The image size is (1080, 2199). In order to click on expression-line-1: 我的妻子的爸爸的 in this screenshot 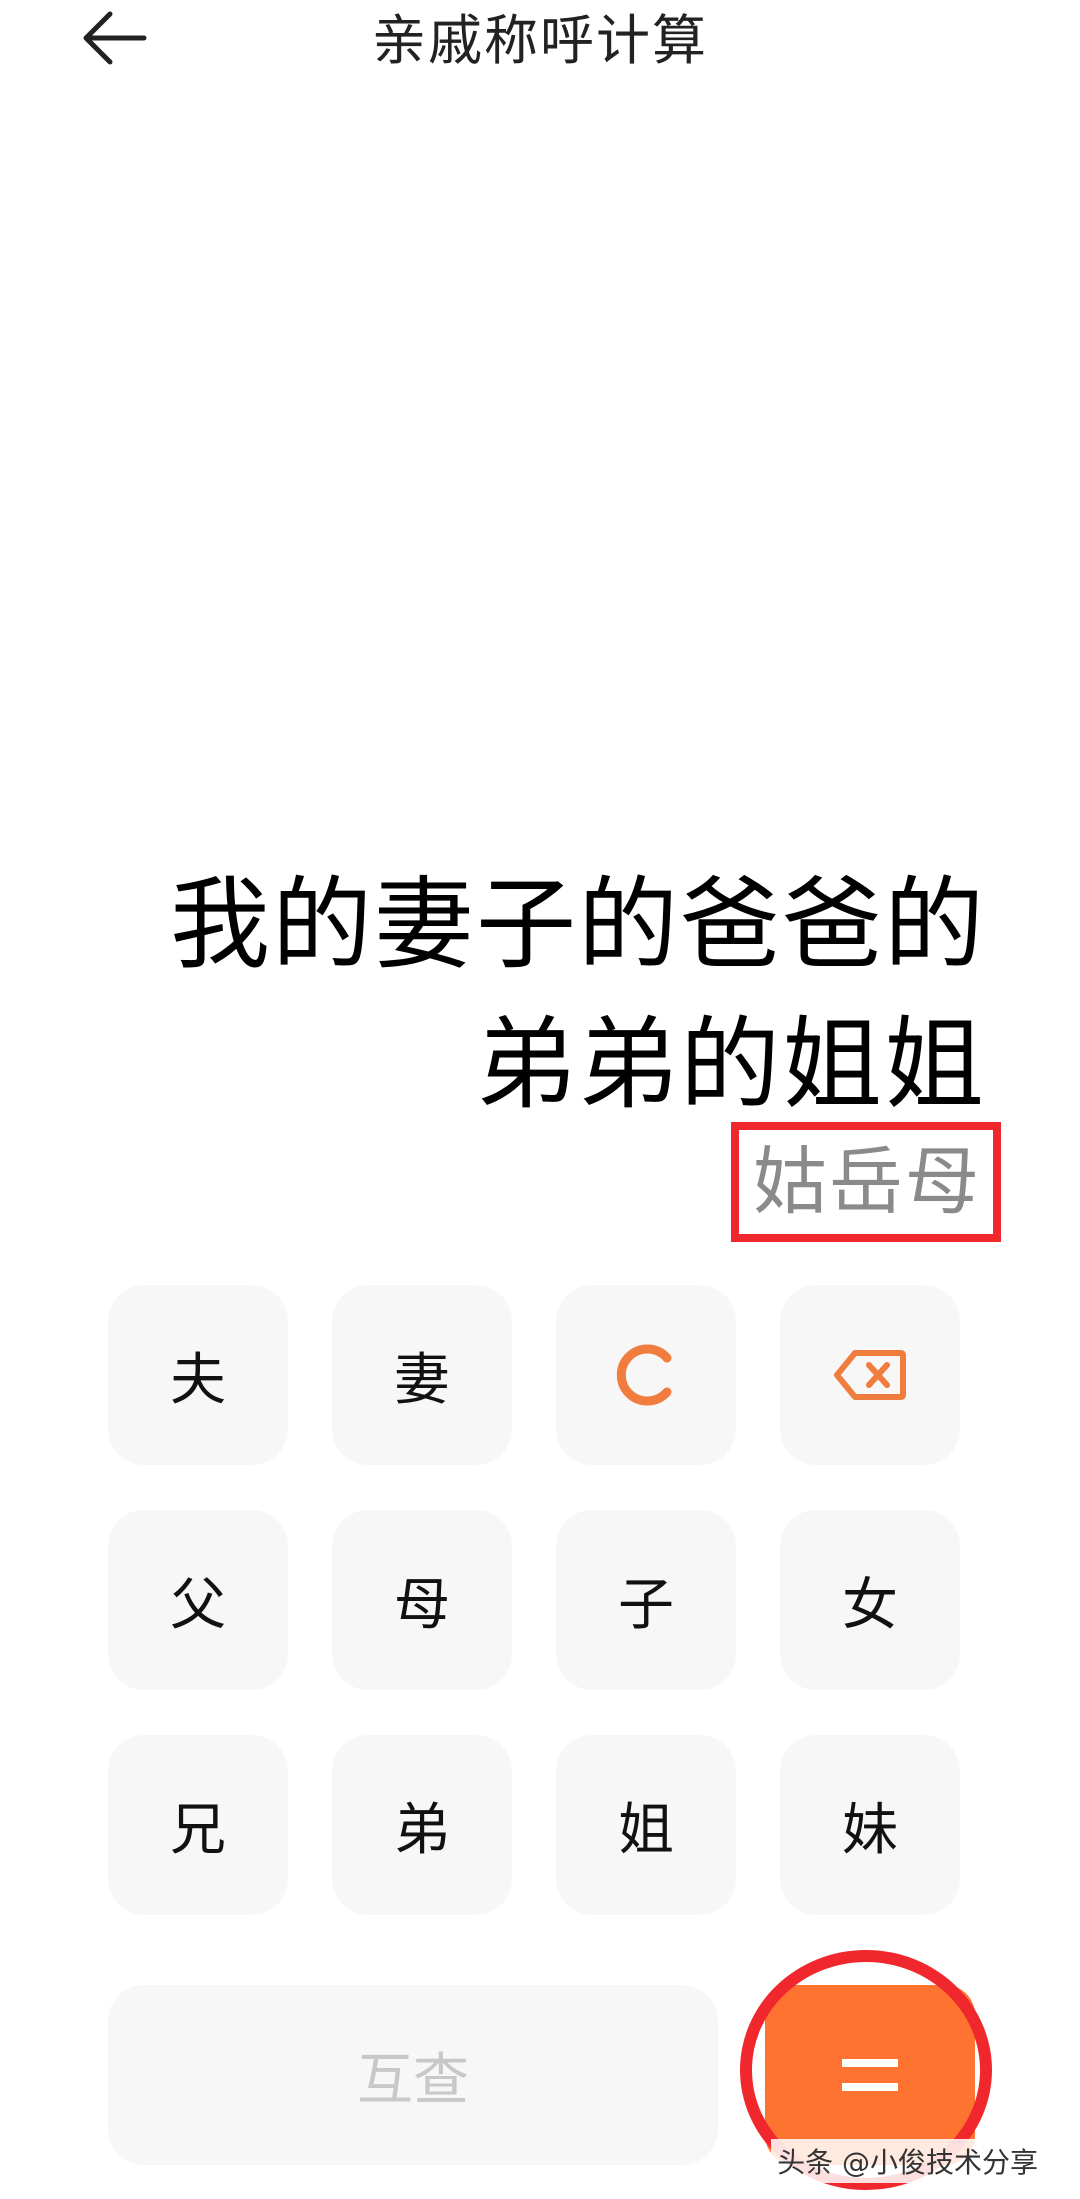, I will do `click(578, 924)`.